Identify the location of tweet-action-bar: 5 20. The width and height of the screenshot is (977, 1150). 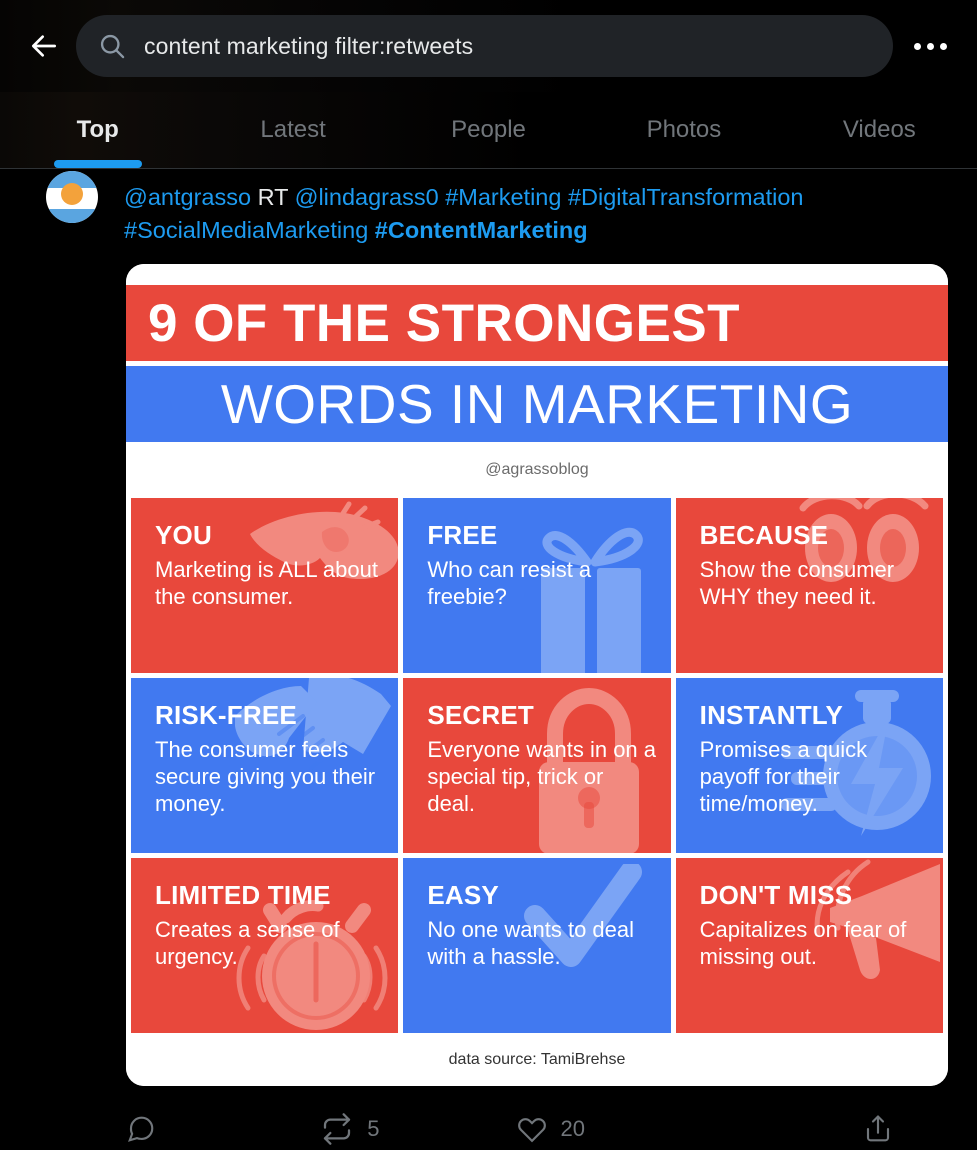
(536, 1127).